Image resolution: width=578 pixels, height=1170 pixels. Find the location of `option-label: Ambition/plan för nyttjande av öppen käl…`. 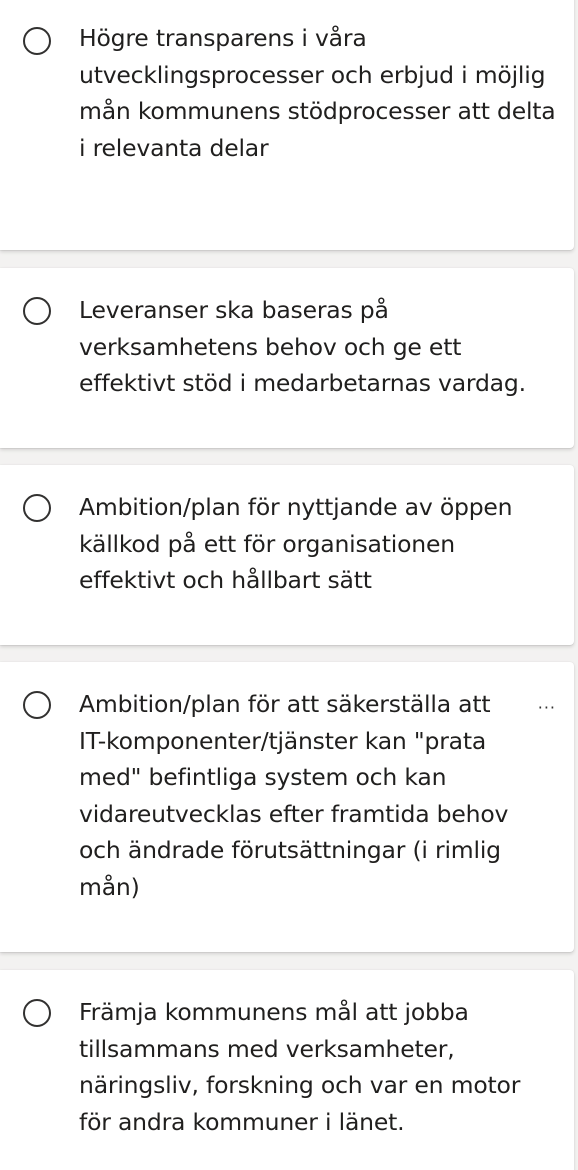

option-label: Ambition/plan för nyttjande av öppen käl… is located at coordinates (296, 544).